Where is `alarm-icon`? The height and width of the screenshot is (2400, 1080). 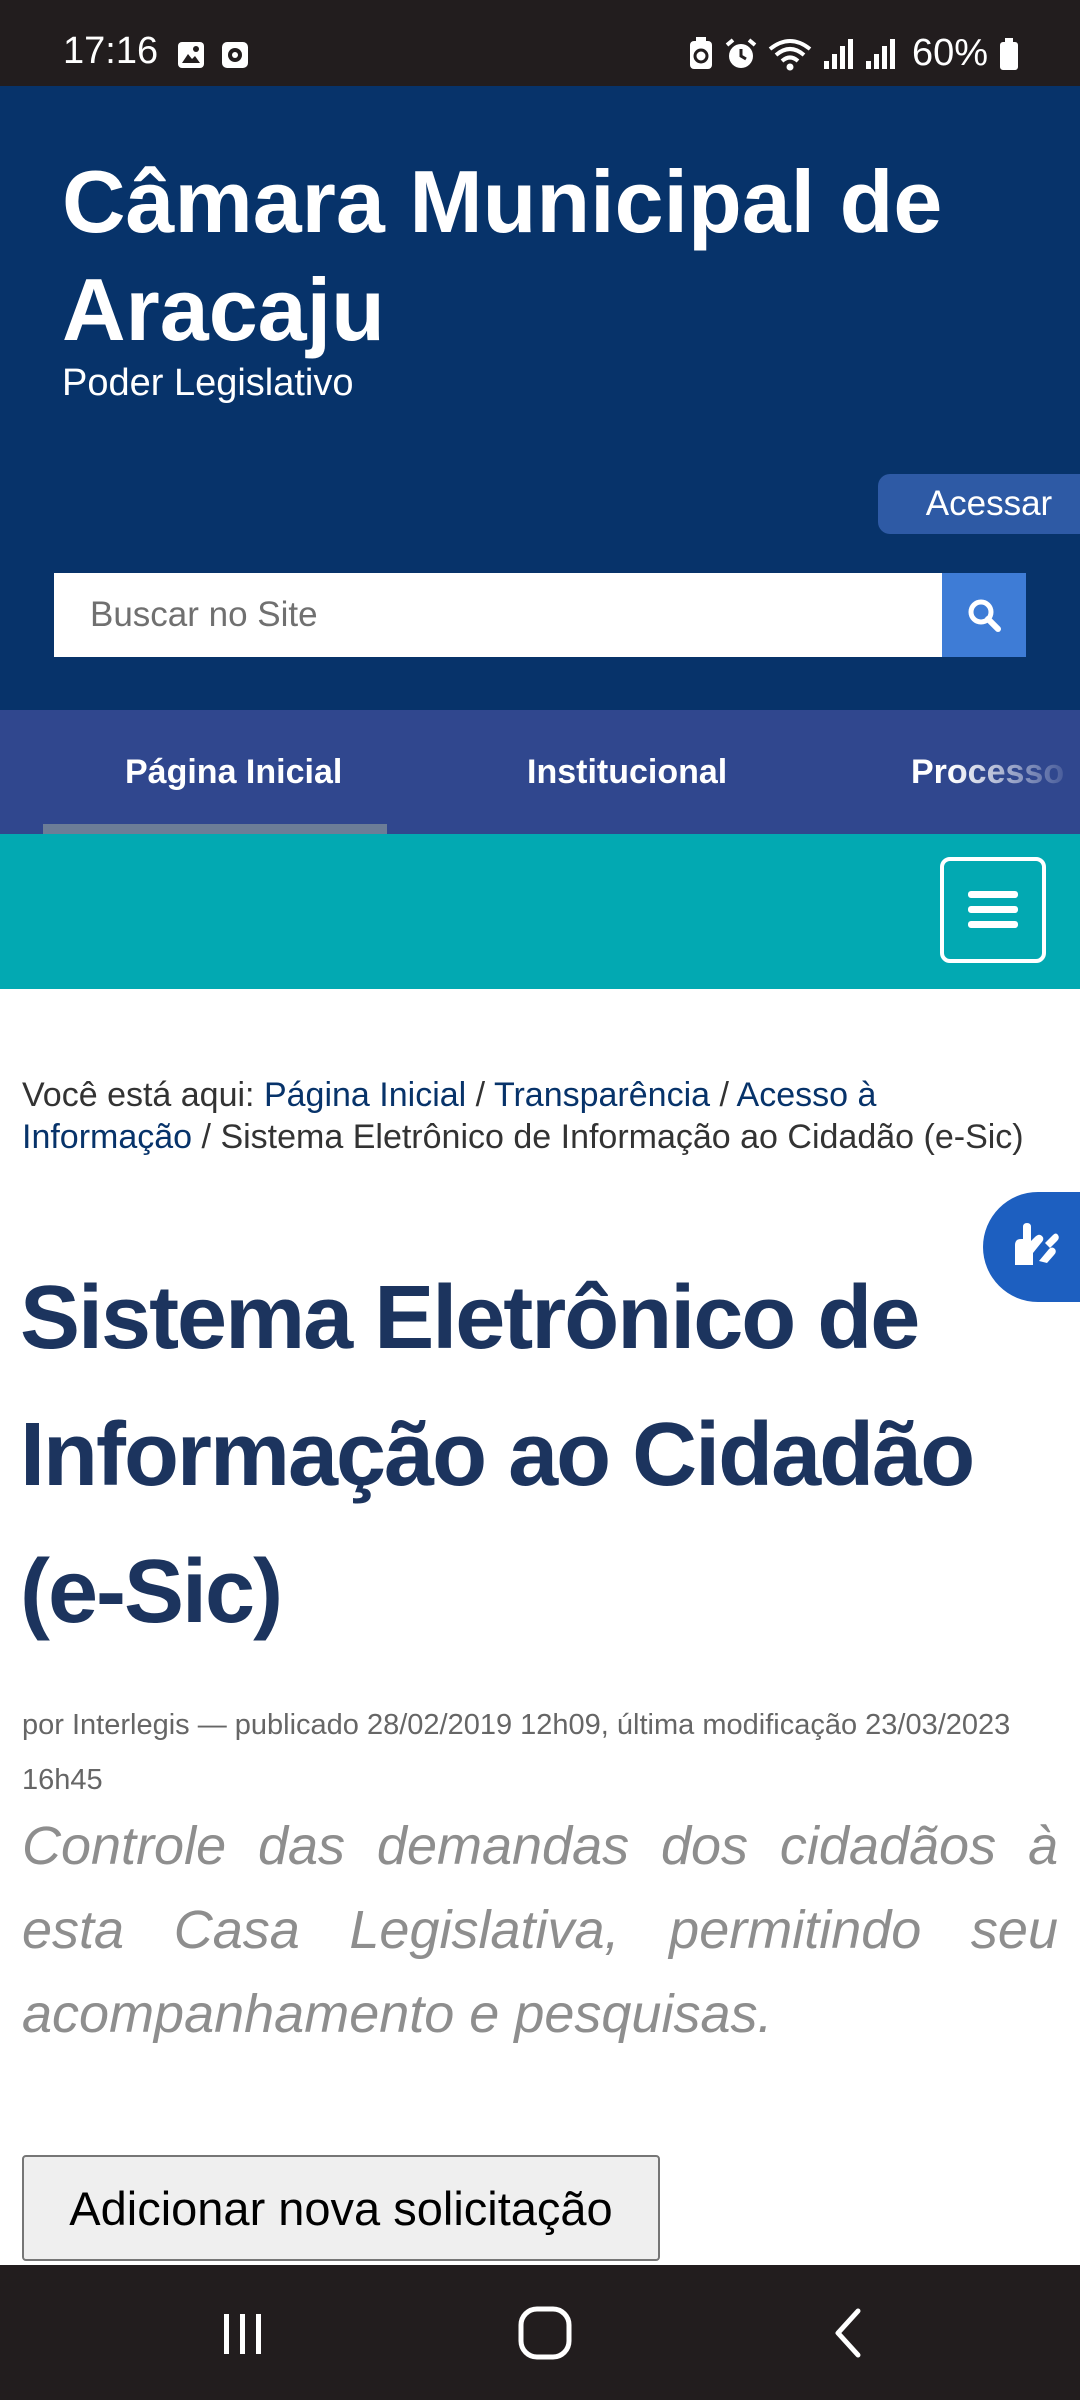
alarm-icon is located at coordinates (741, 52).